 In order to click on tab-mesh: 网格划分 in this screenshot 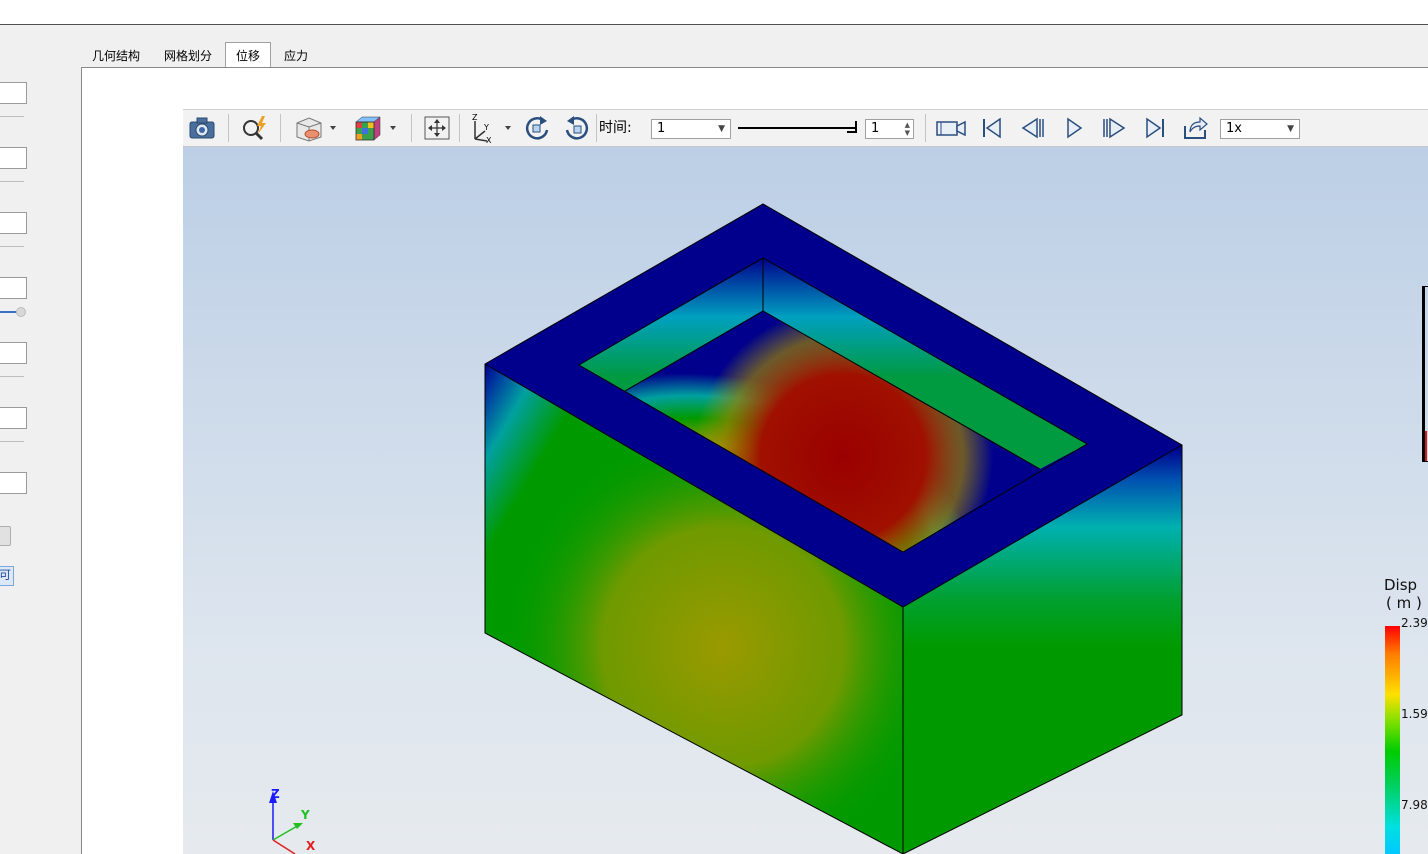, I will do `click(188, 55)`.